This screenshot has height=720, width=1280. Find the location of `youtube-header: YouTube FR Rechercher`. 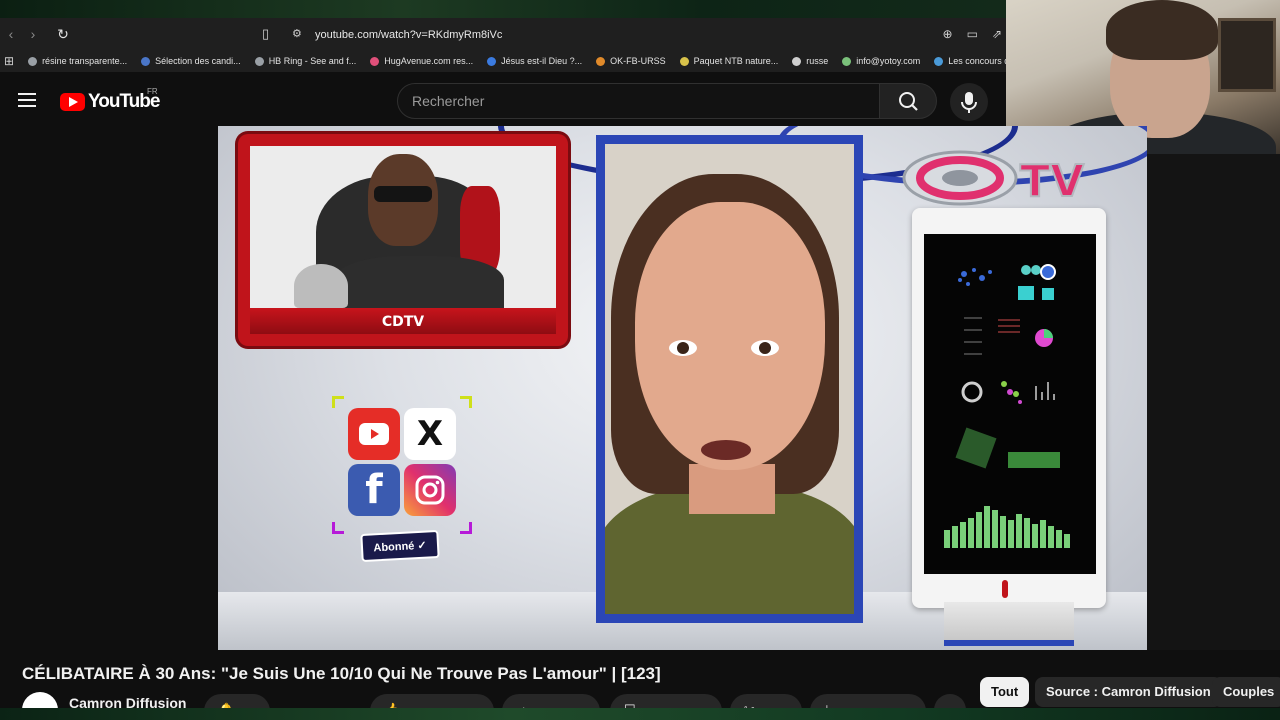

youtube-header: YouTube FR Rechercher is located at coordinates (503, 99).